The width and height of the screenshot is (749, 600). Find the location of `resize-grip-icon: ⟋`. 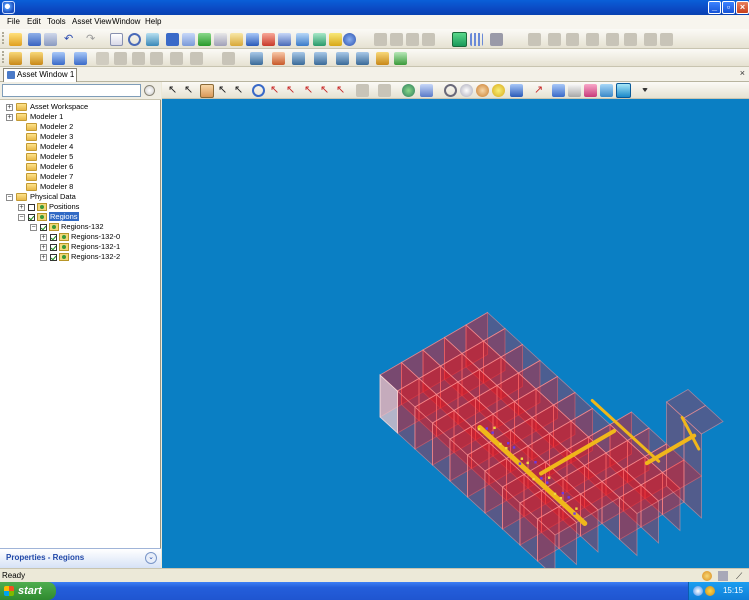

resize-grip-icon: ⟋ is located at coordinates (741, 576).